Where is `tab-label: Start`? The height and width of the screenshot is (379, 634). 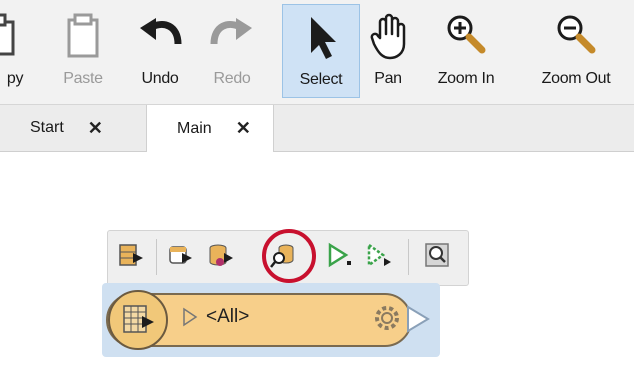 tab-label: Start is located at coordinates (47, 127).